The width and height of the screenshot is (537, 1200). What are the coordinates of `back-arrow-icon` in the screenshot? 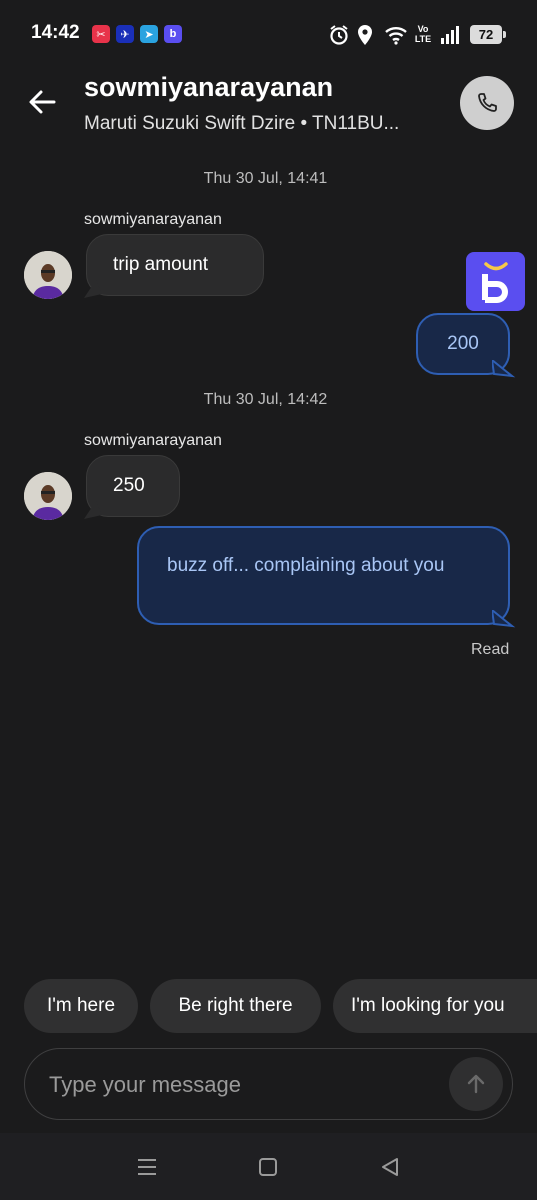 It's located at (42, 102).